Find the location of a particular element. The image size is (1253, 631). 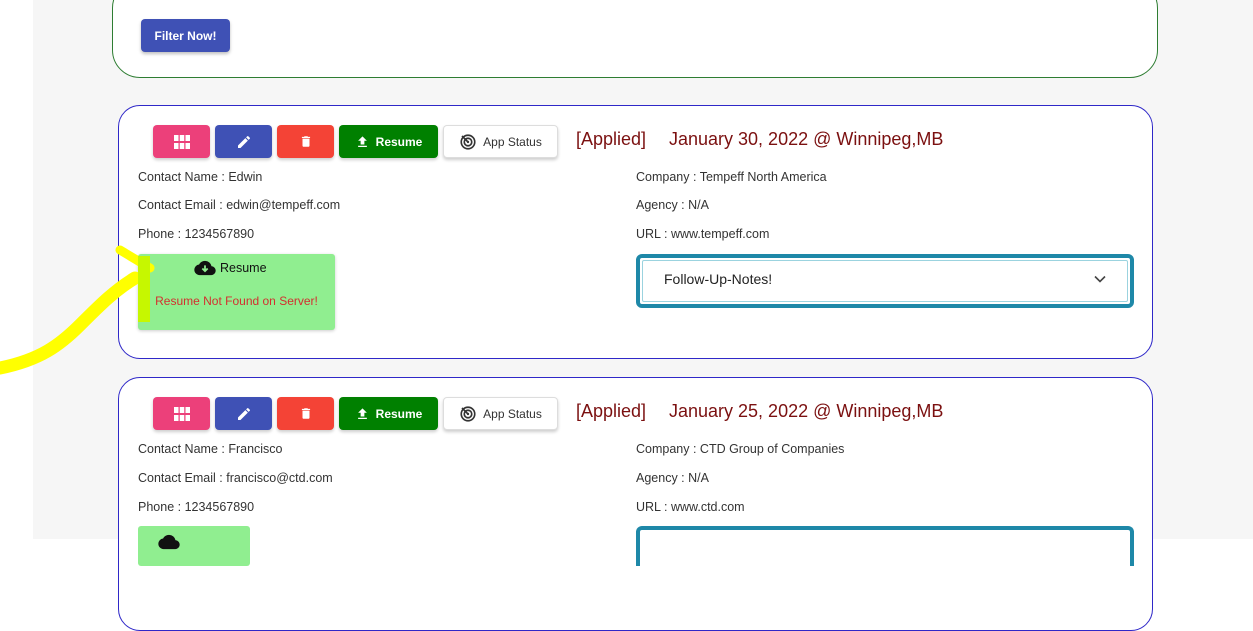

chevron-down-icon is located at coordinates (1100, 279).